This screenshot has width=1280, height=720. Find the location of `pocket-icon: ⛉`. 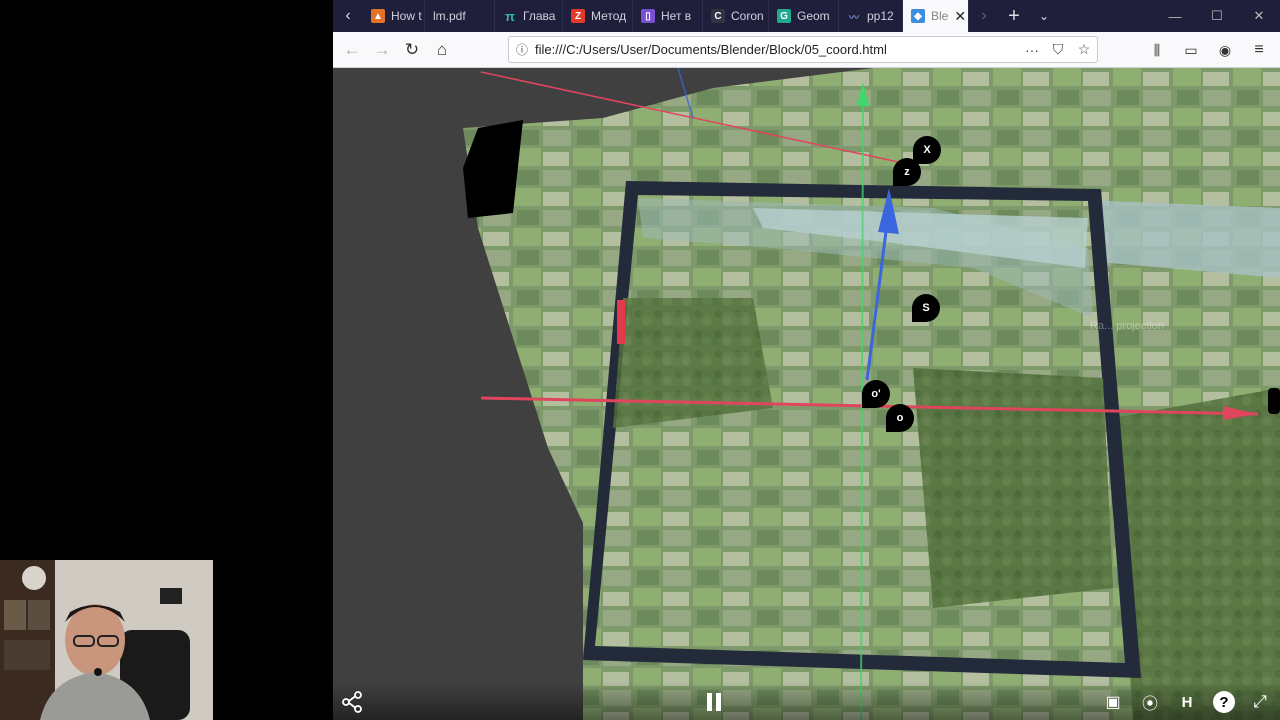

pocket-icon: ⛉ is located at coordinates (1058, 49).